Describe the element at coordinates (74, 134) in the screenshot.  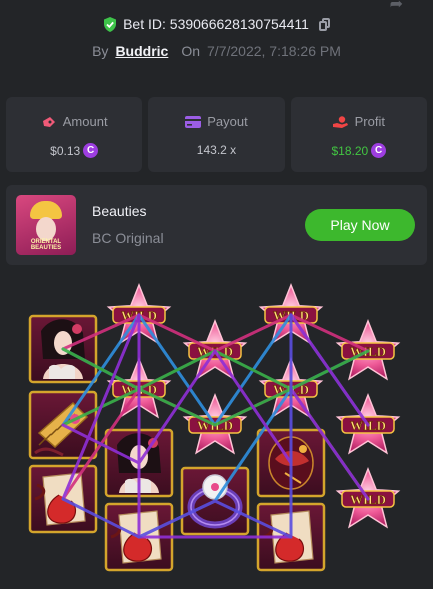
I see `stat-amount: Amount $0.13 C` at that location.